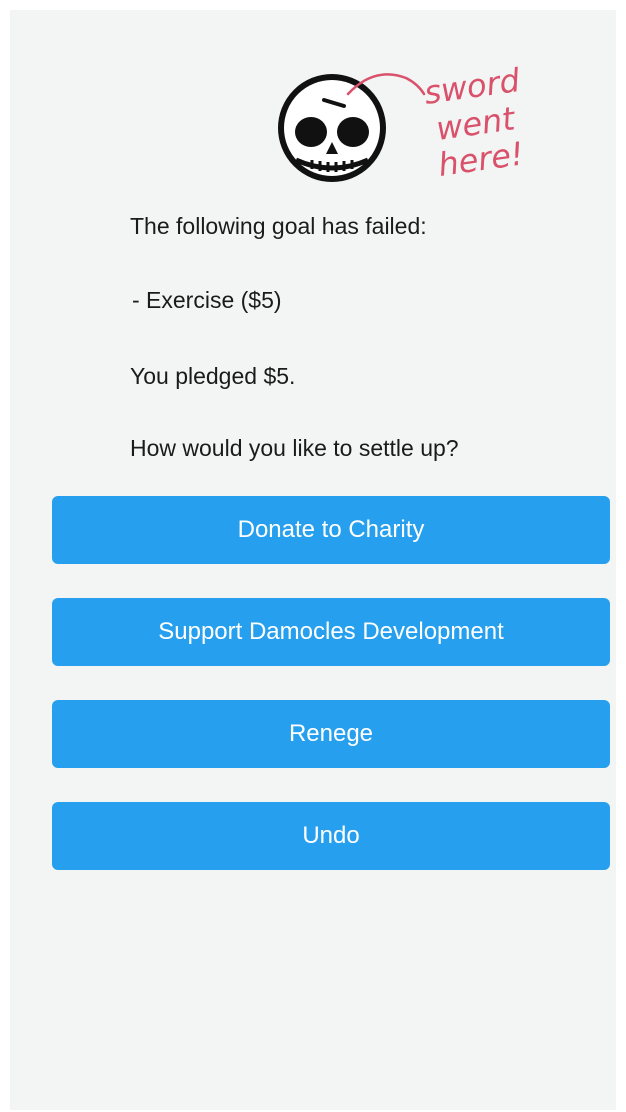 The height and width of the screenshot is (1112, 626). Describe the element at coordinates (331, 530) in the screenshot. I see `donate-to-charity-button: Donate to Charity` at that location.